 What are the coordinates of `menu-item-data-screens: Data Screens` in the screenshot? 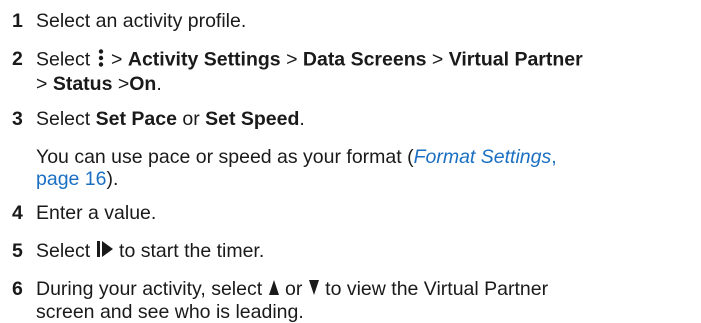 It's located at (364, 59).